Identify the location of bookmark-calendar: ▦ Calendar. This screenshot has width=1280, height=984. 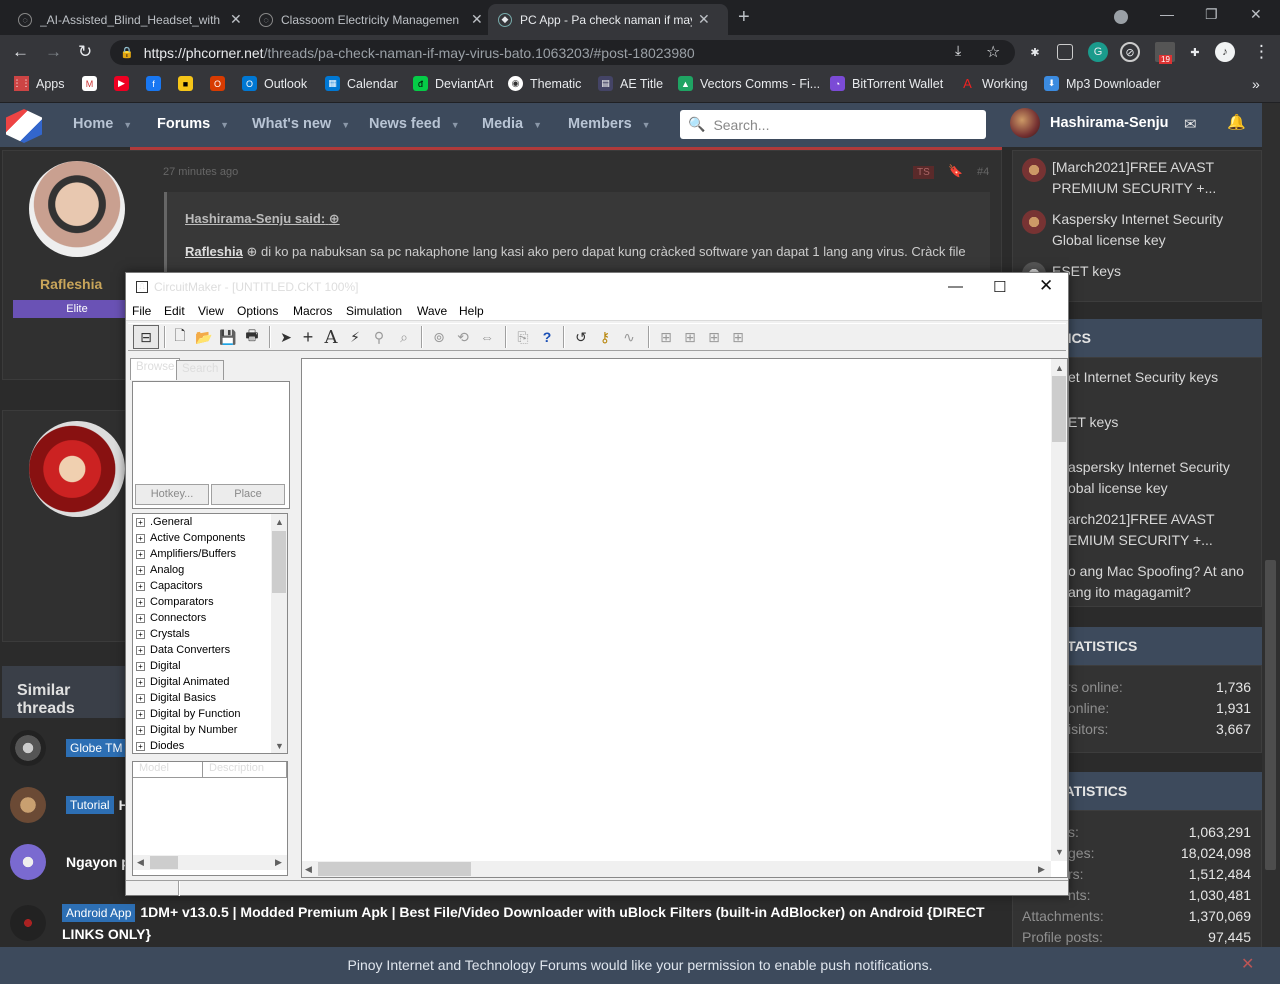
(361, 83).